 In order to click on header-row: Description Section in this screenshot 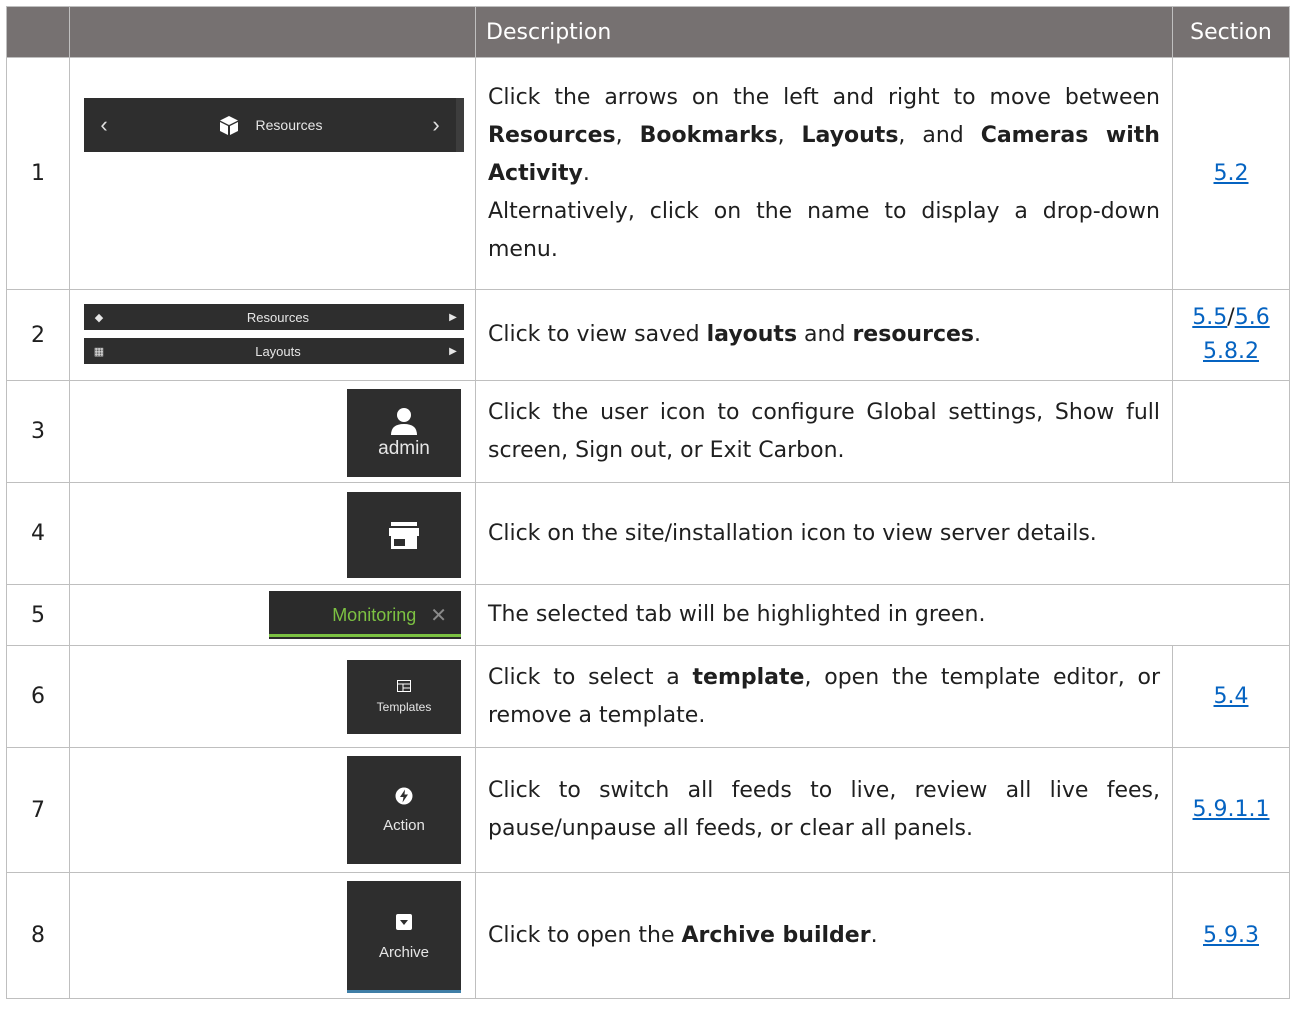, I will do `click(648, 32)`.